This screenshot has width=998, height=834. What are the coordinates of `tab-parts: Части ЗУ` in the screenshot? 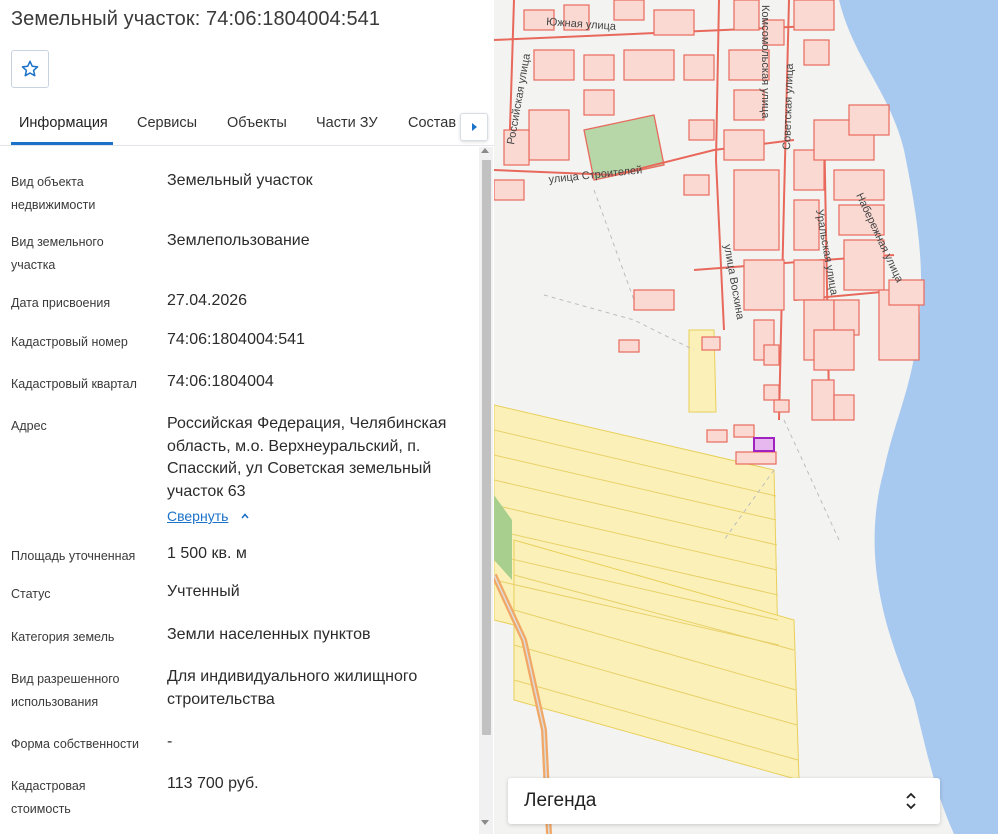 It's located at (347, 123).